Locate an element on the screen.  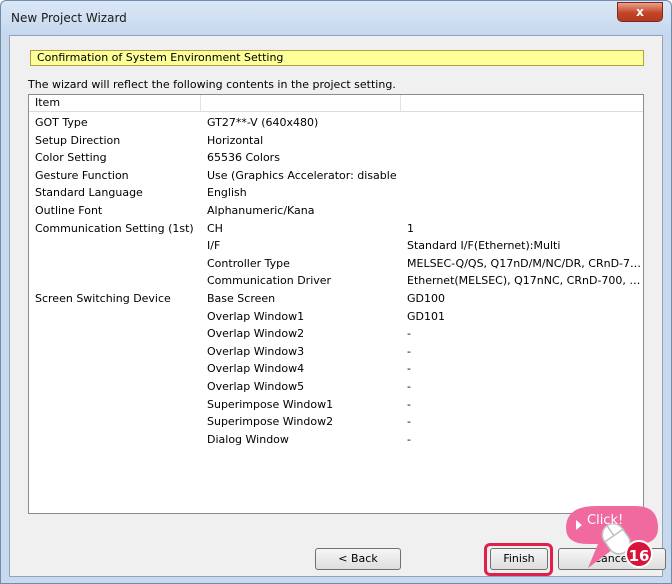
table-cell-c2: Horizontal is located at coordinates (235, 140).